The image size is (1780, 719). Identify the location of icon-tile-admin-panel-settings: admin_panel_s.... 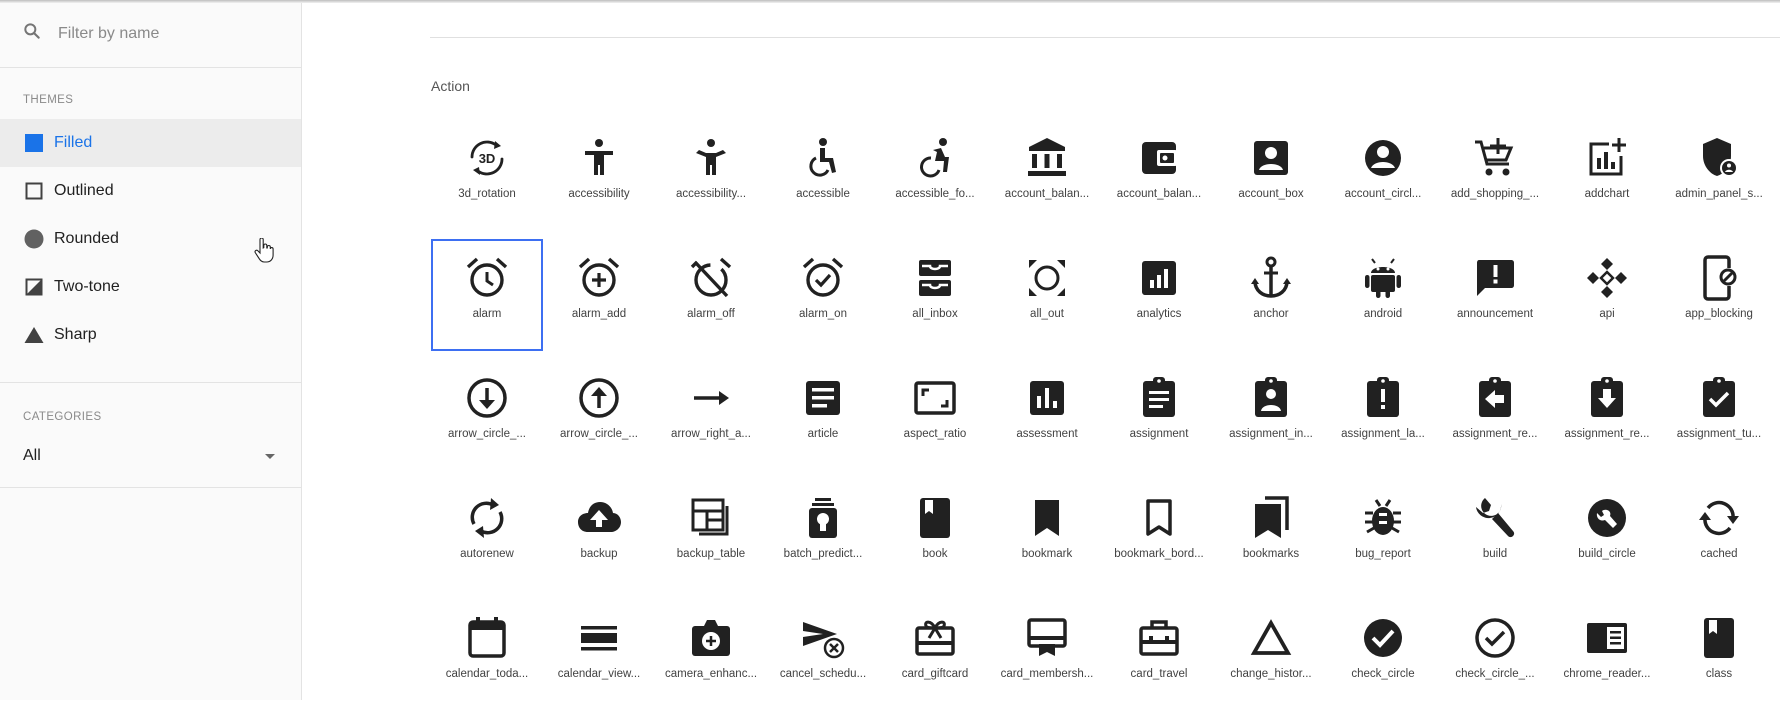
(1719, 175).